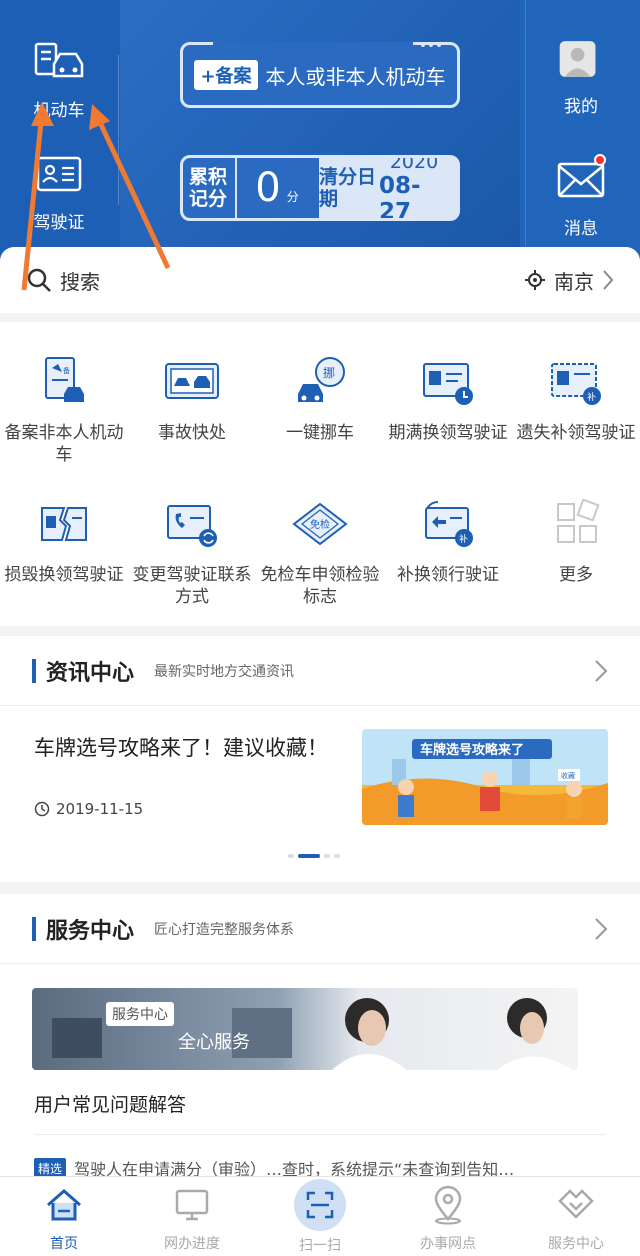 The height and width of the screenshot is (1256, 640). Describe the element at coordinates (59, 223) in the screenshot. I see `license-label: 驾驶证` at that location.